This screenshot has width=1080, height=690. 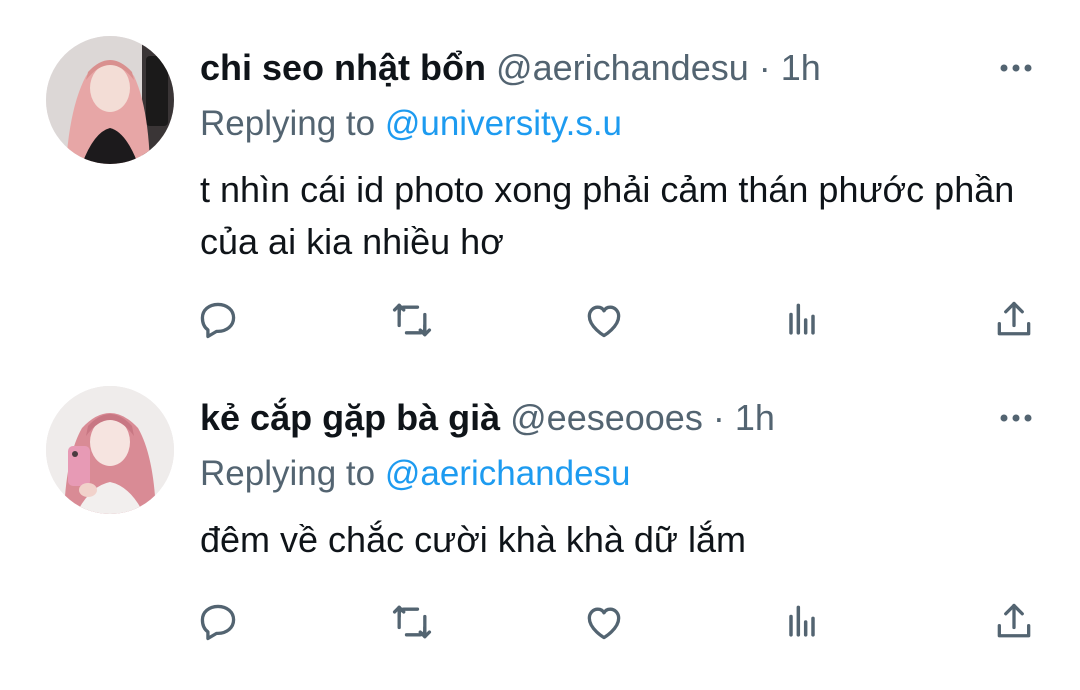 I want to click on replying-to-handle: @aerichandesu, so click(x=508, y=473).